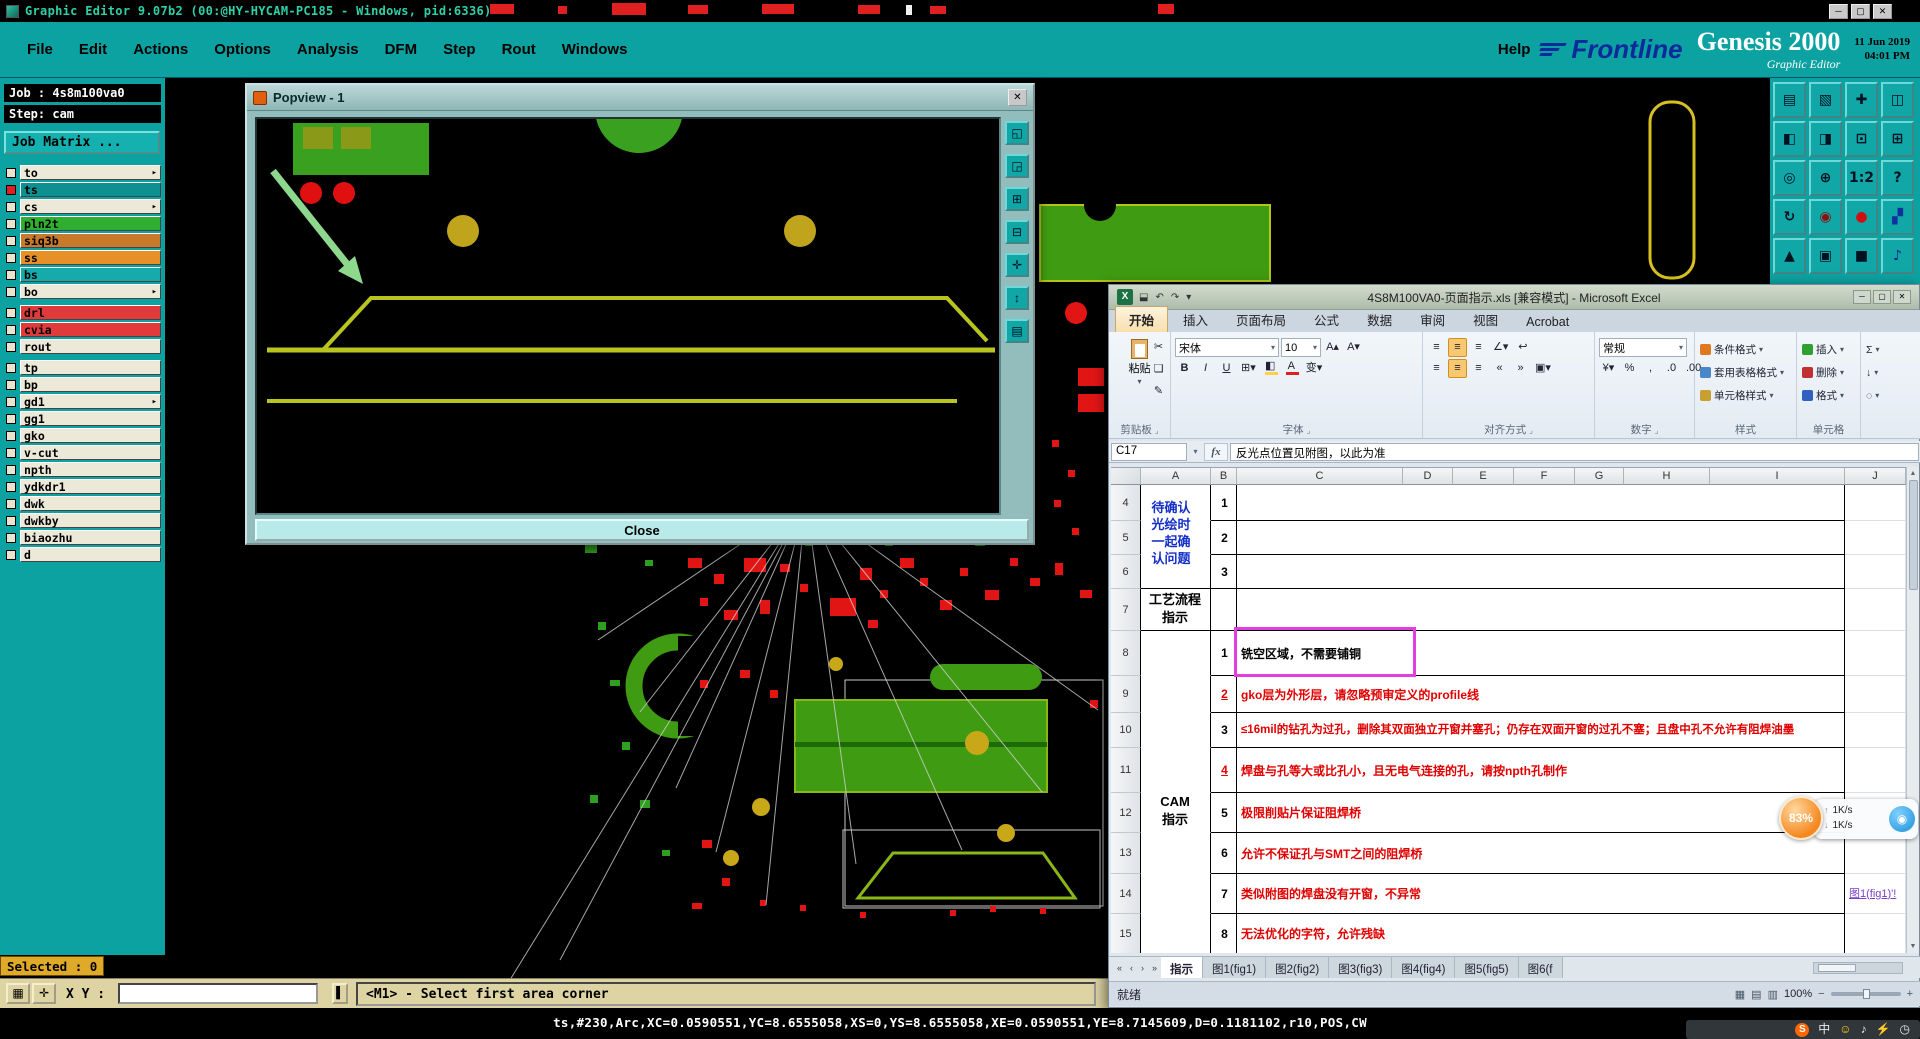 Image resolution: width=1920 pixels, height=1039 pixels. Describe the element at coordinates (1875, 894) in the screenshot. I see `cell-J14: 图1(fig1)'!` at that location.